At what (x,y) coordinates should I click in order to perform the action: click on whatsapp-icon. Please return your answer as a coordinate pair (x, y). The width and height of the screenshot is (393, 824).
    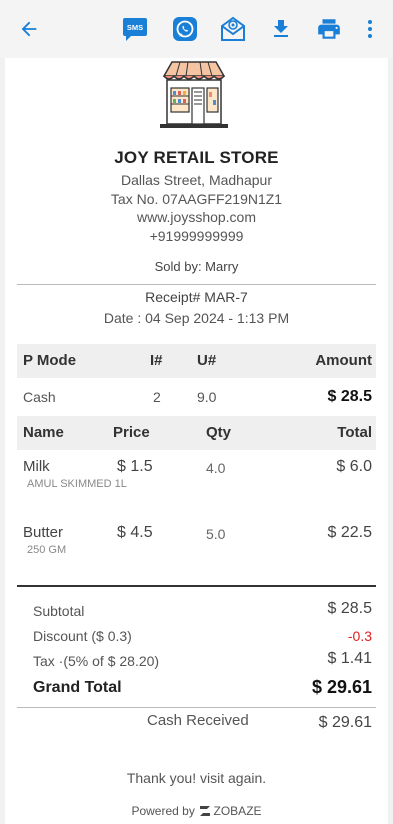
    Looking at the image, I should click on (185, 29).